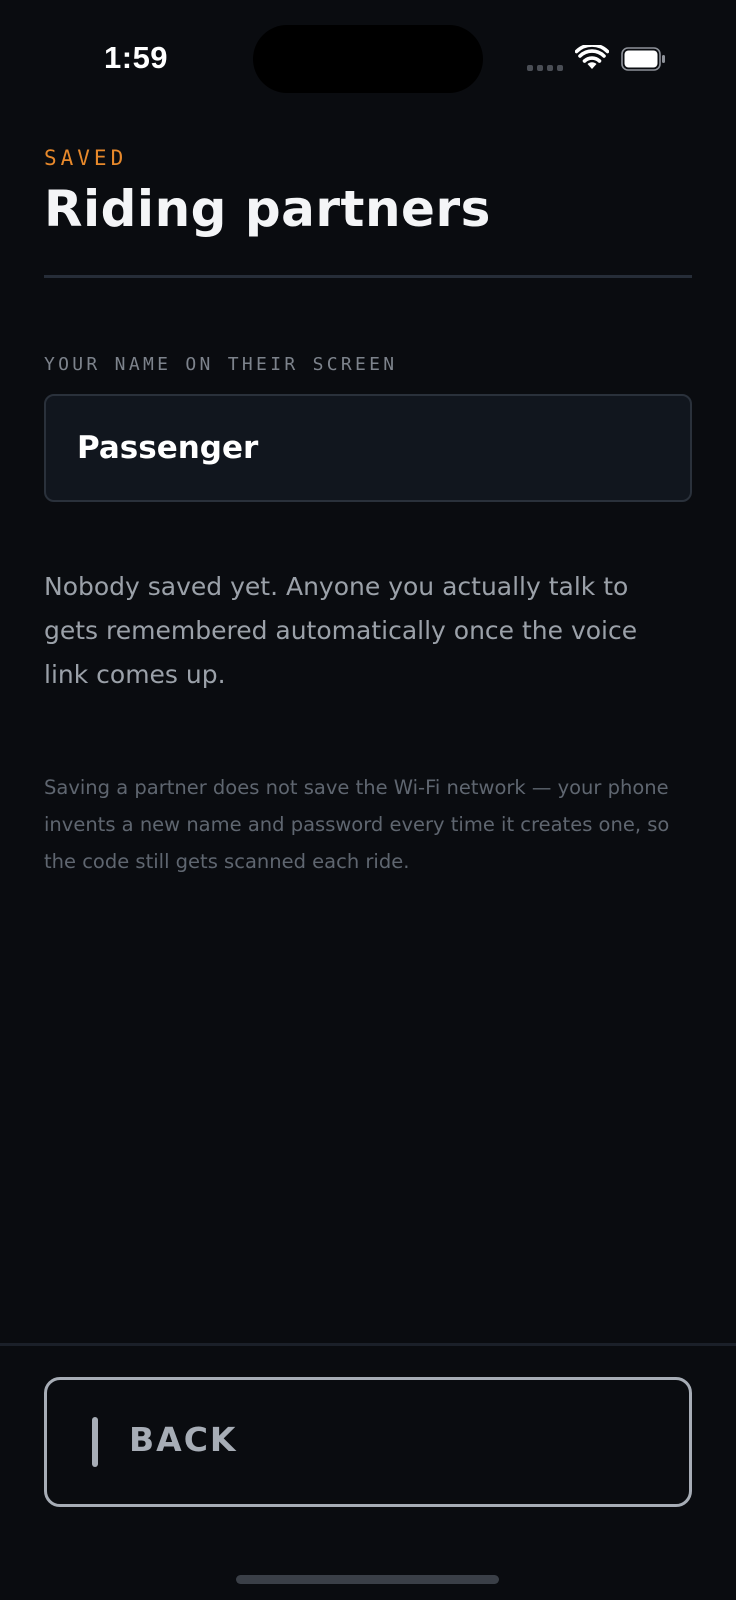 The image size is (736, 1600). Describe the element at coordinates (136, 57) in the screenshot. I see `status-time: 1:59` at that location.